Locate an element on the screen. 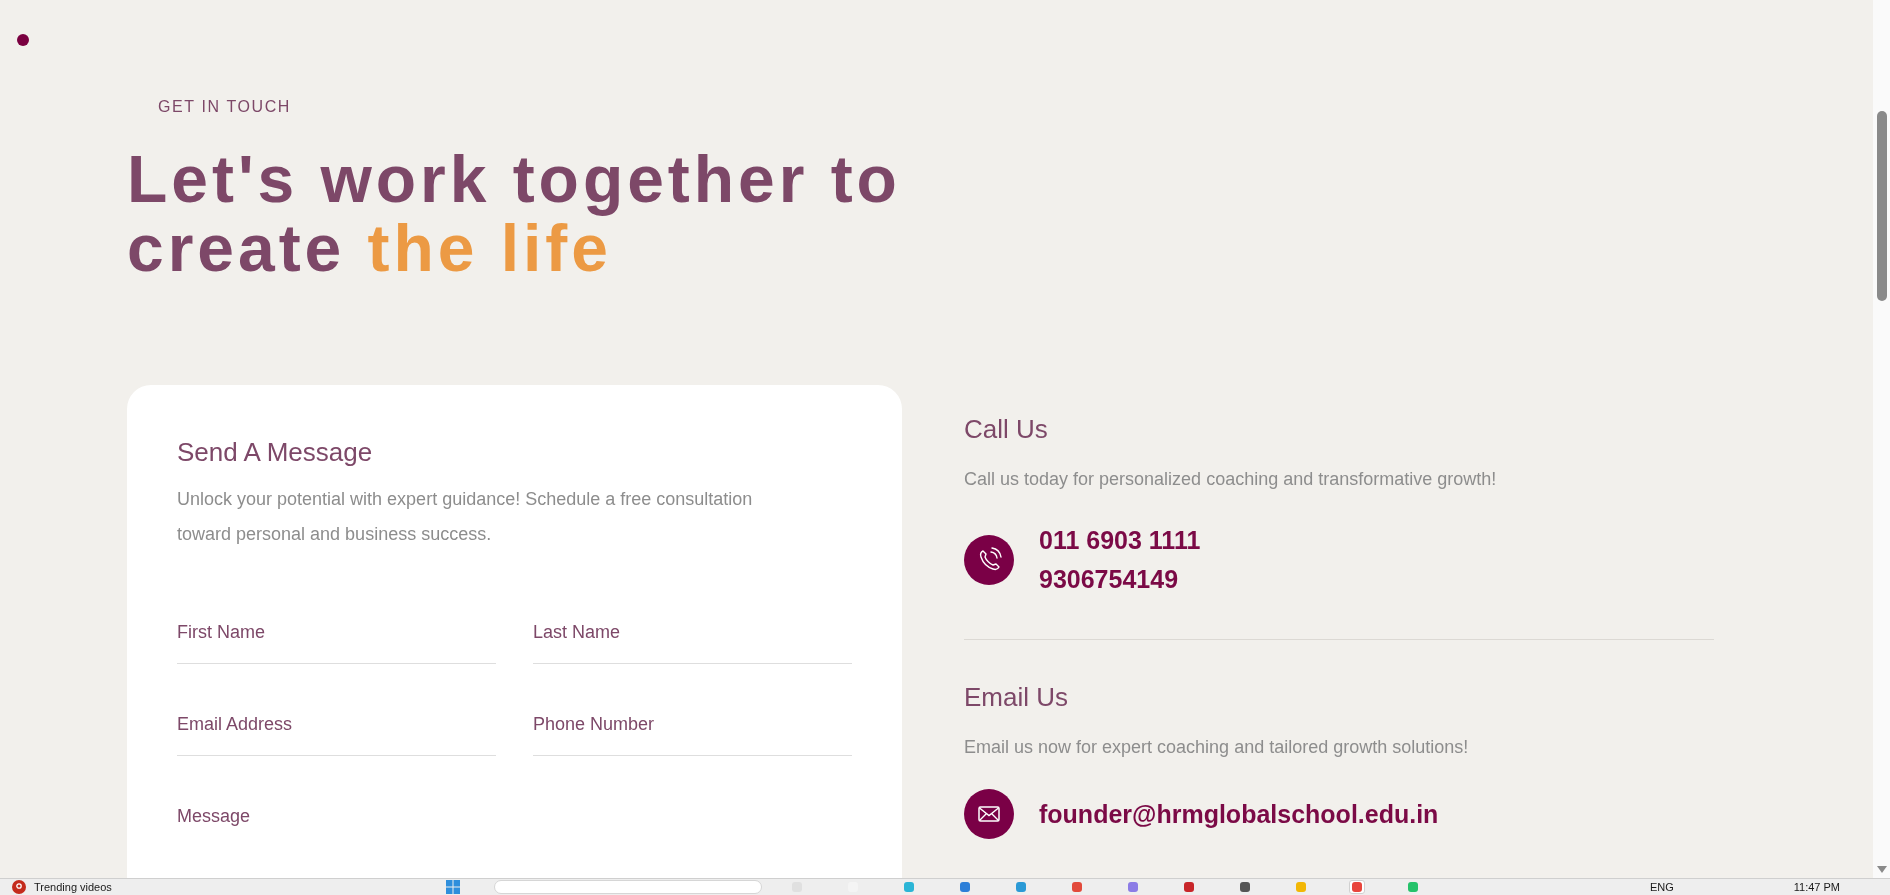  phone-link: 011 6903 1111 is located at coordinates (1120, 540).